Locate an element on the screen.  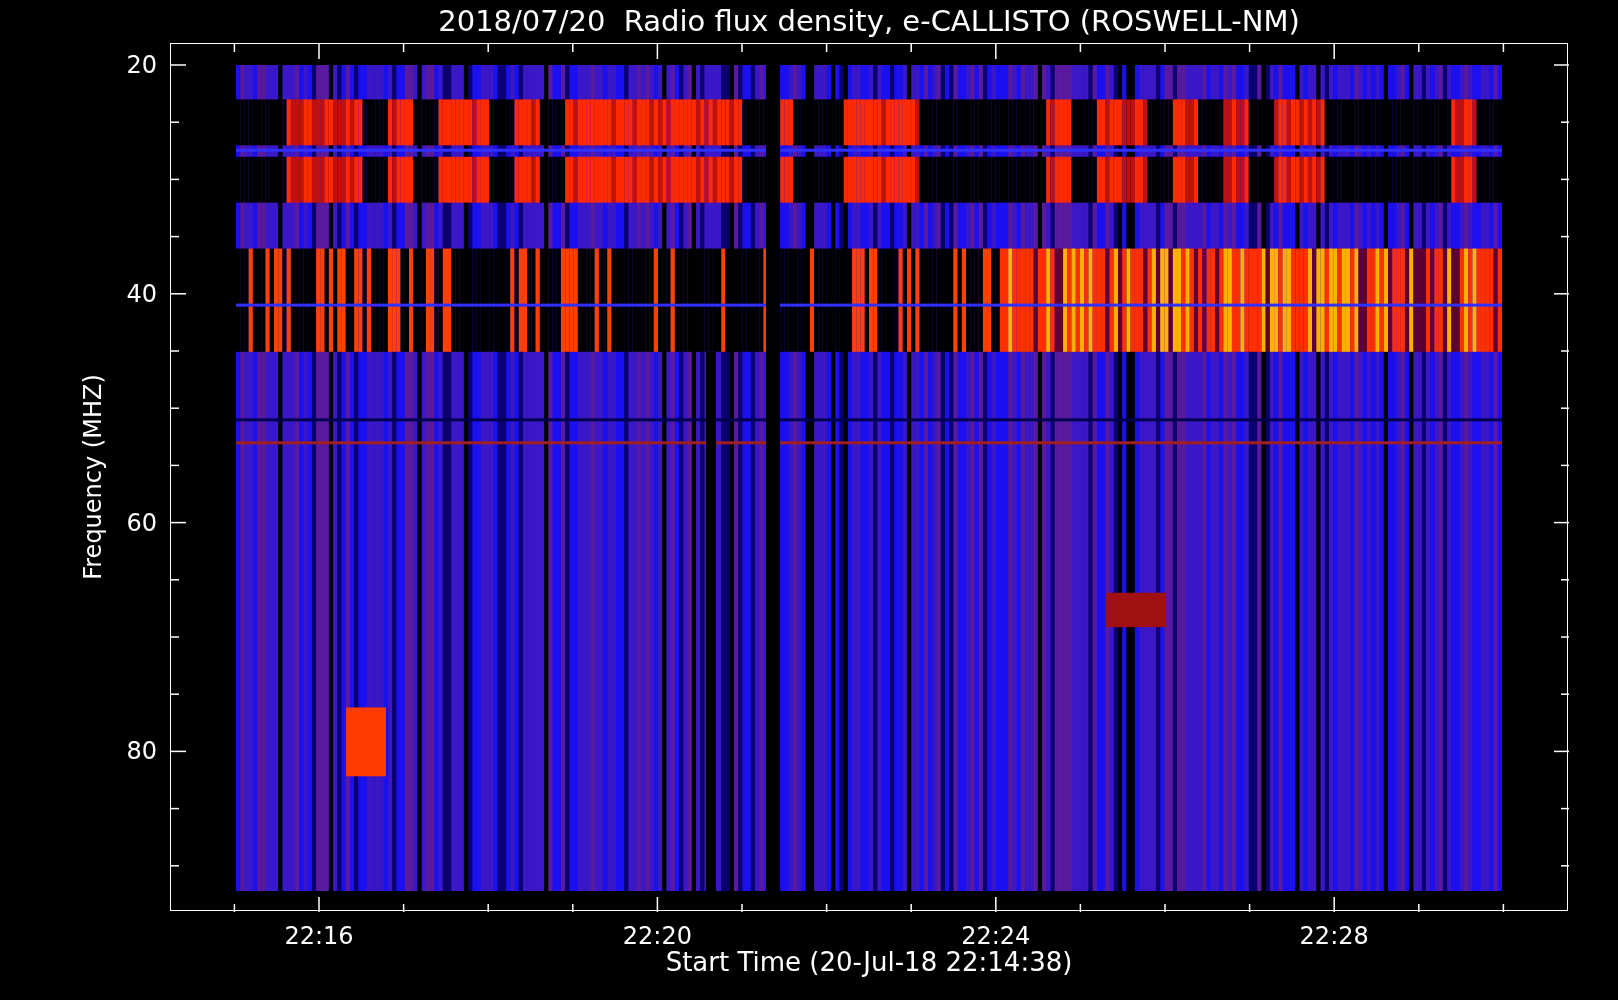
x-axis-label: Start Time (20-Jul-18 22:14:38) is located at coordinates (869, 962).